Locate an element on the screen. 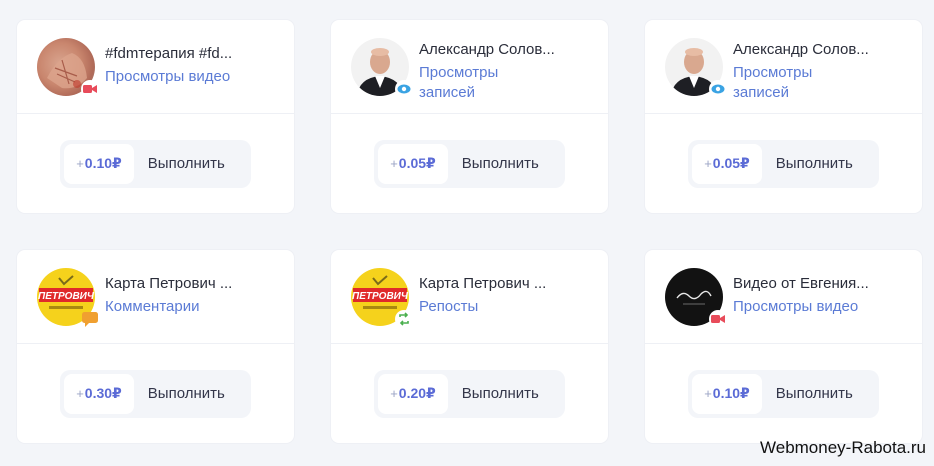  task-header: ПЕТРОВИЧ Карта Петрович ... Комментарии is located at coordinates (155, 297).